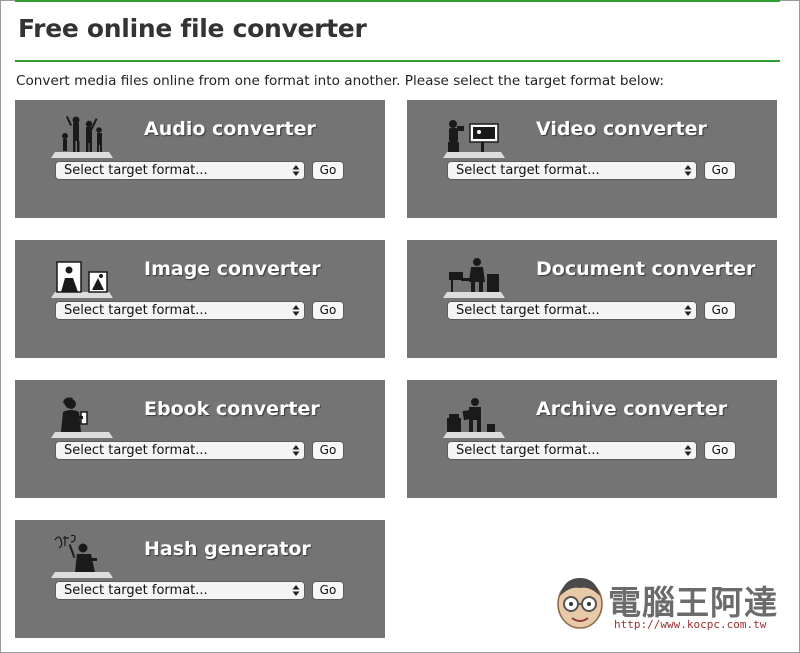 Image resolution: width=800 pixels, height=653 pixels. I want to click on watermark: 電腦王阿達 http://www.kocpc.com.tw, so click(668, 606).